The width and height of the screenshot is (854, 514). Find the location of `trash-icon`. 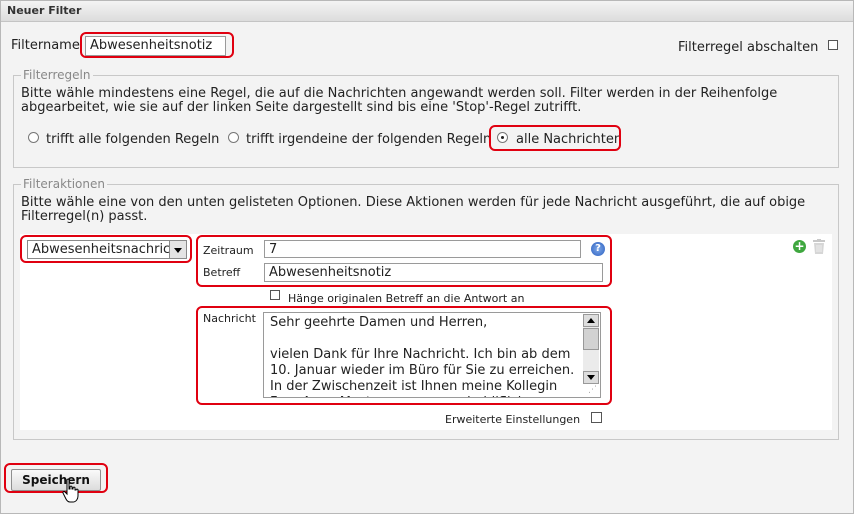

trash-icon is located at coordinates (819, 246).